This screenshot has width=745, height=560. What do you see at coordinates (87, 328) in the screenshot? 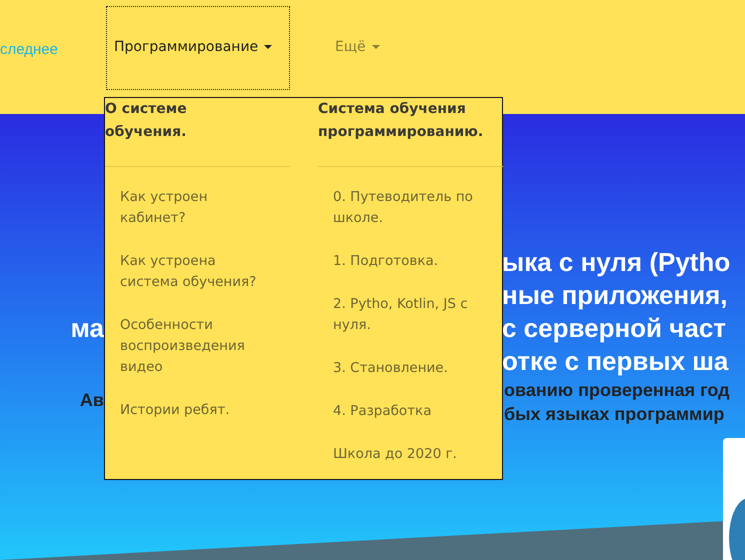
I see `hero-title: ма` at bounding box center [87, 328].